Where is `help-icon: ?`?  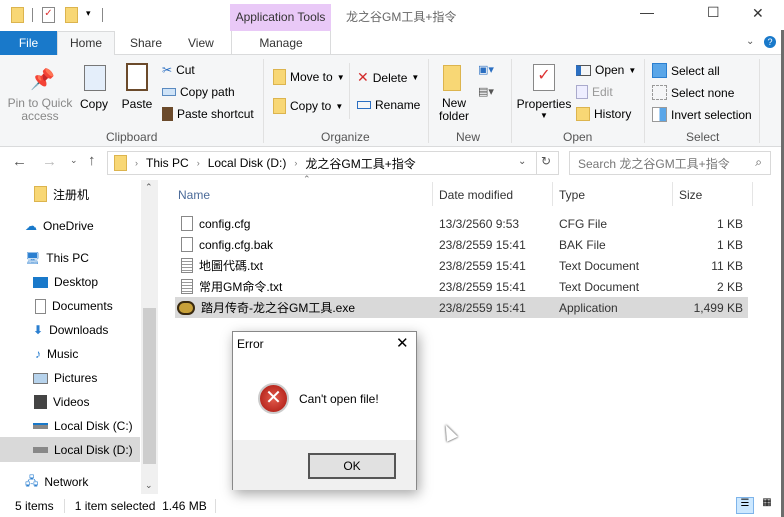
help-icon: ? is located at coordinates (770, 42).